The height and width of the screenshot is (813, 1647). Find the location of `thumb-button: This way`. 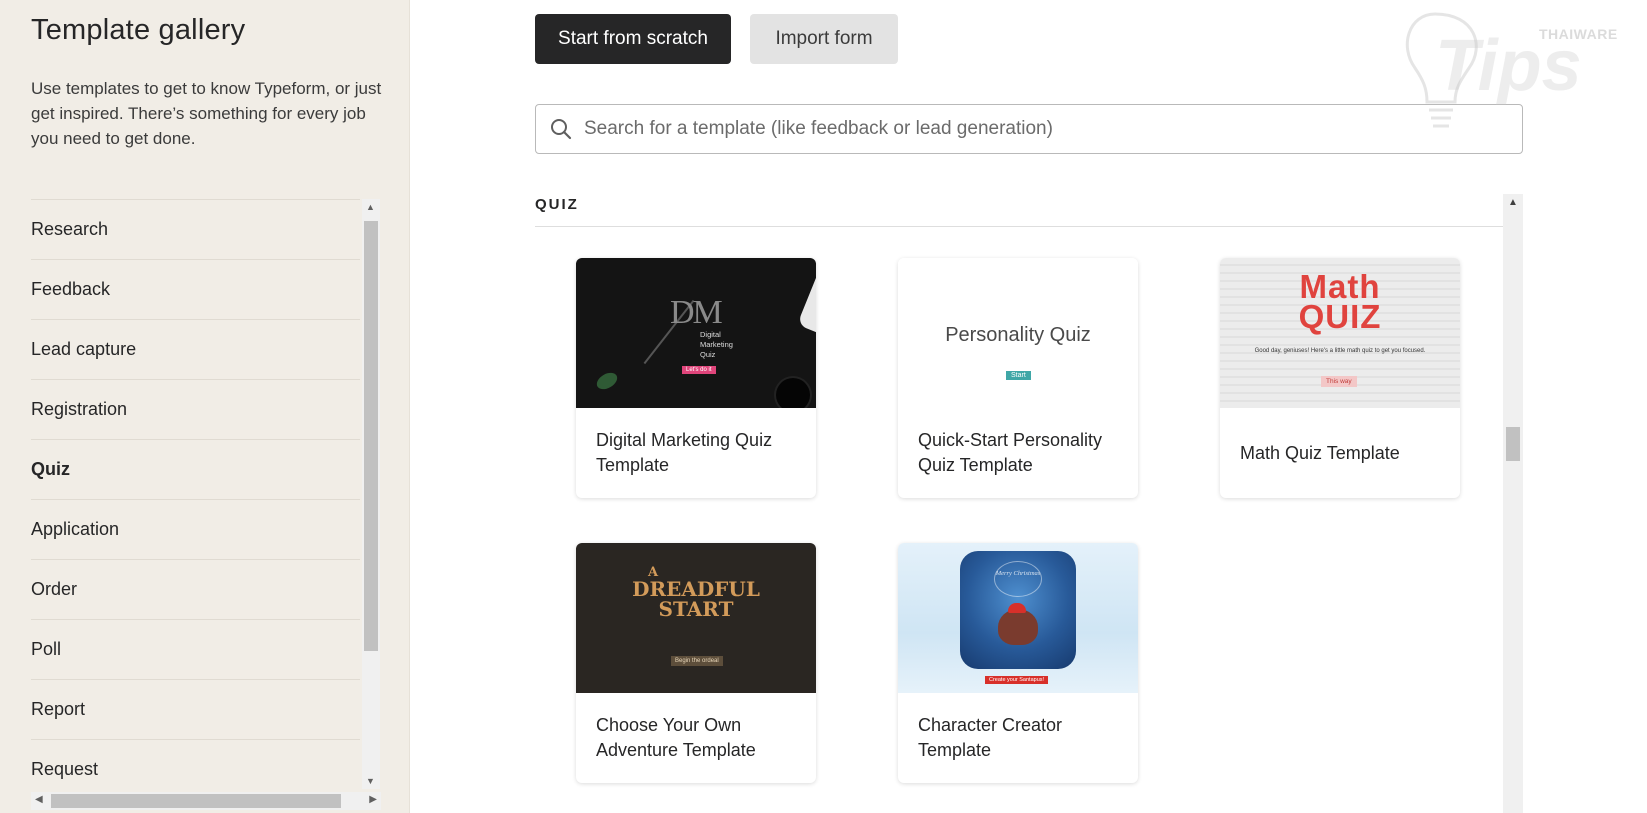

thumb-button: This way is located at coordinates (1339, 381).